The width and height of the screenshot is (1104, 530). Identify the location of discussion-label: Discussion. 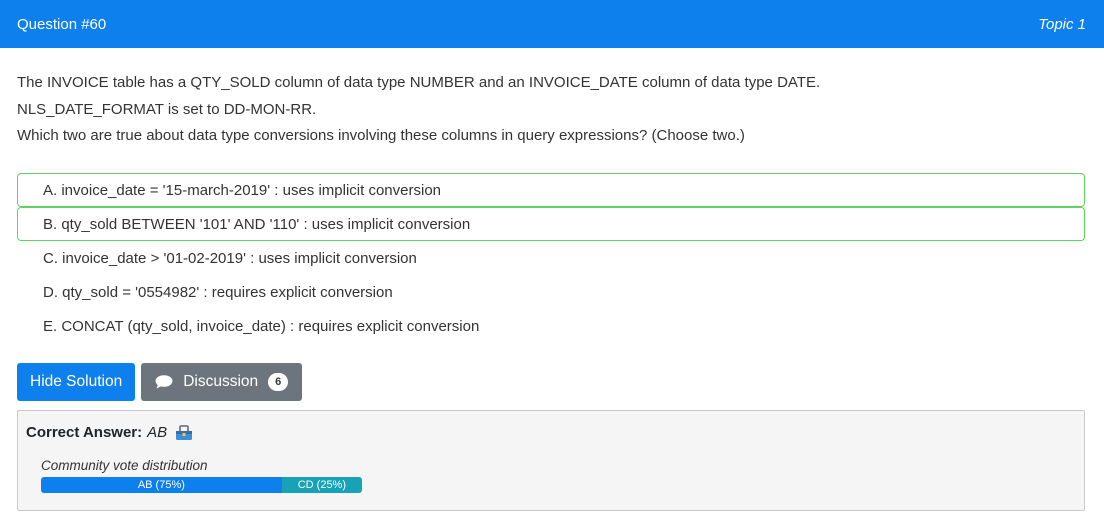
(221, 381).